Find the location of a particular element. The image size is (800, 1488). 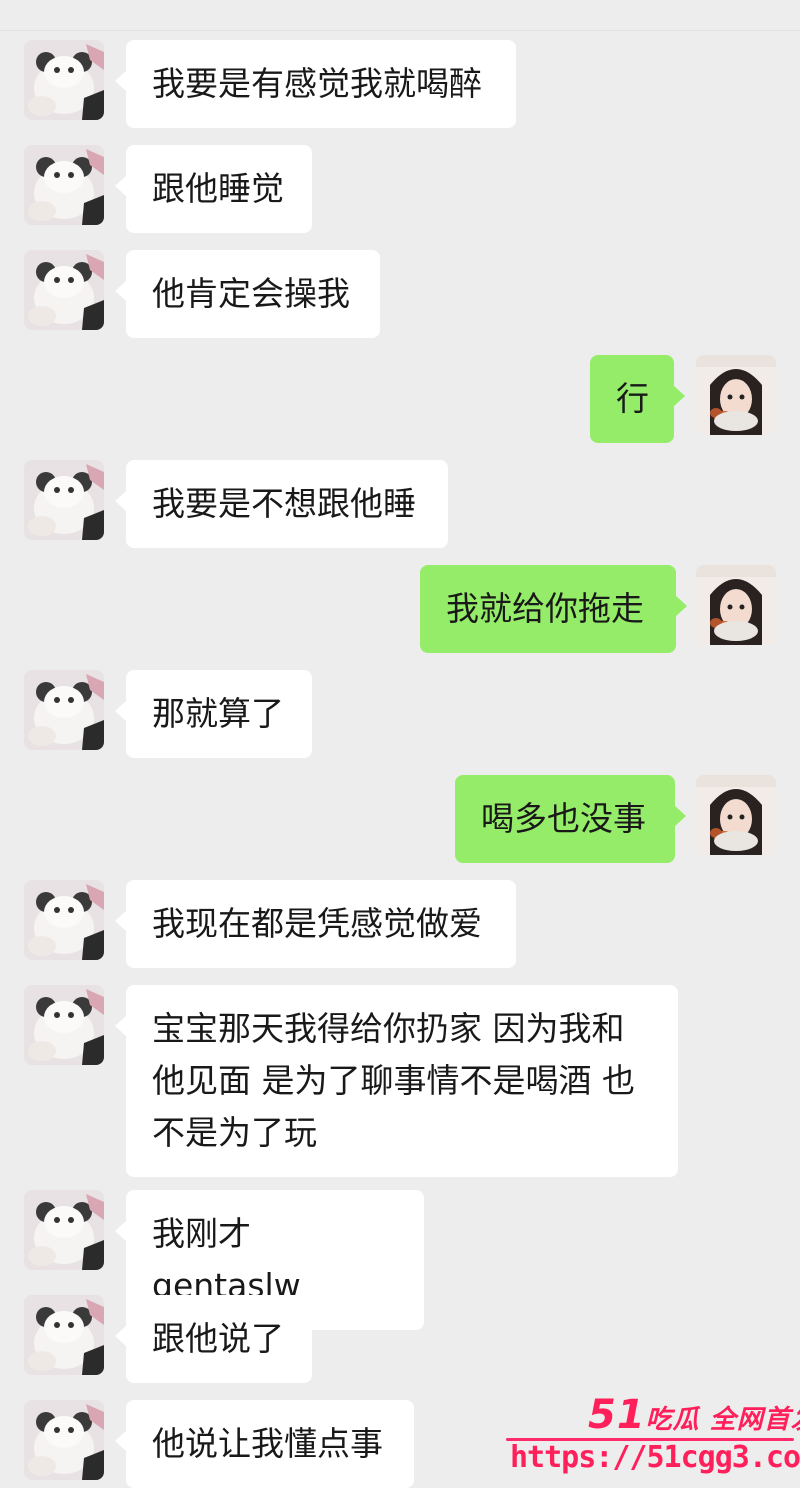

message-bubble: 喝多也没事 is located at coordinates (570, 819).